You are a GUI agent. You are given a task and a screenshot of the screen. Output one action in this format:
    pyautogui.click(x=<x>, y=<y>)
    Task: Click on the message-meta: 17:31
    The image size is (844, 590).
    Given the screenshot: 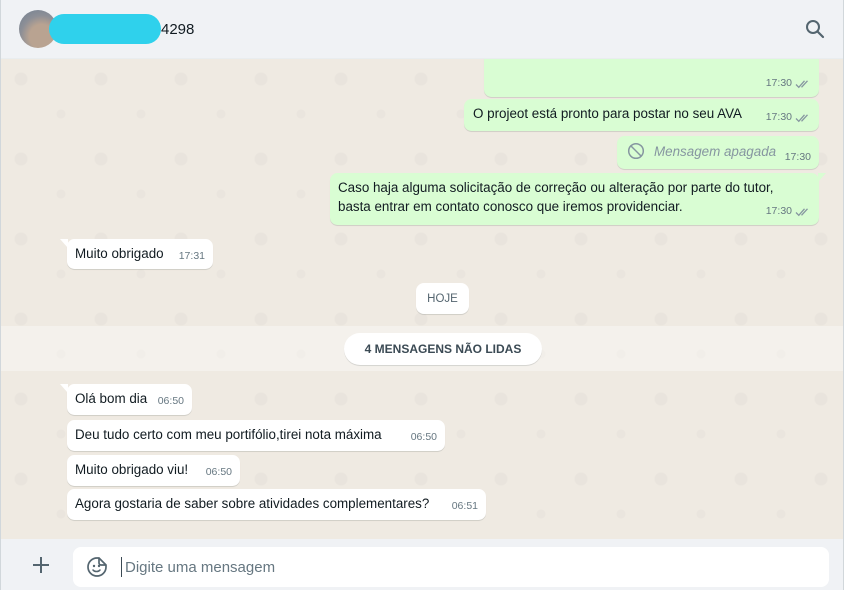 What is the action you would take?
    pyautogui.click(x=192, y=256)
    